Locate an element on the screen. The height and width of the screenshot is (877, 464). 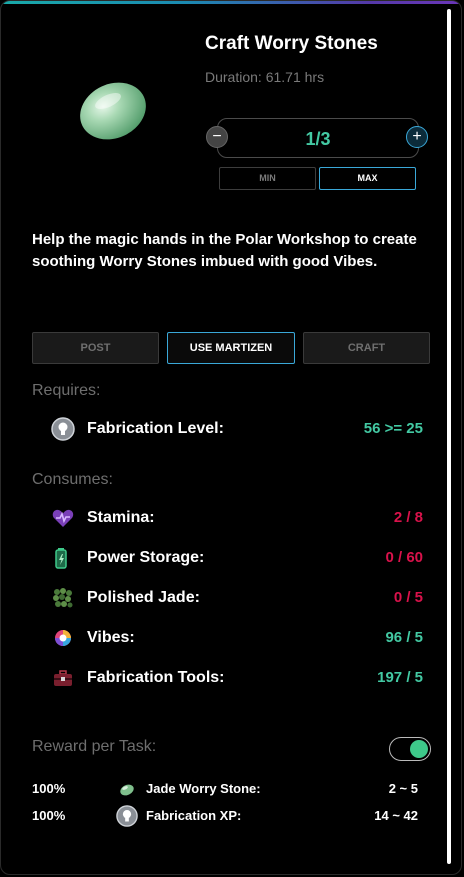
duration-text: Duration: 61.71 hrs is located at coordinates (265, 77).